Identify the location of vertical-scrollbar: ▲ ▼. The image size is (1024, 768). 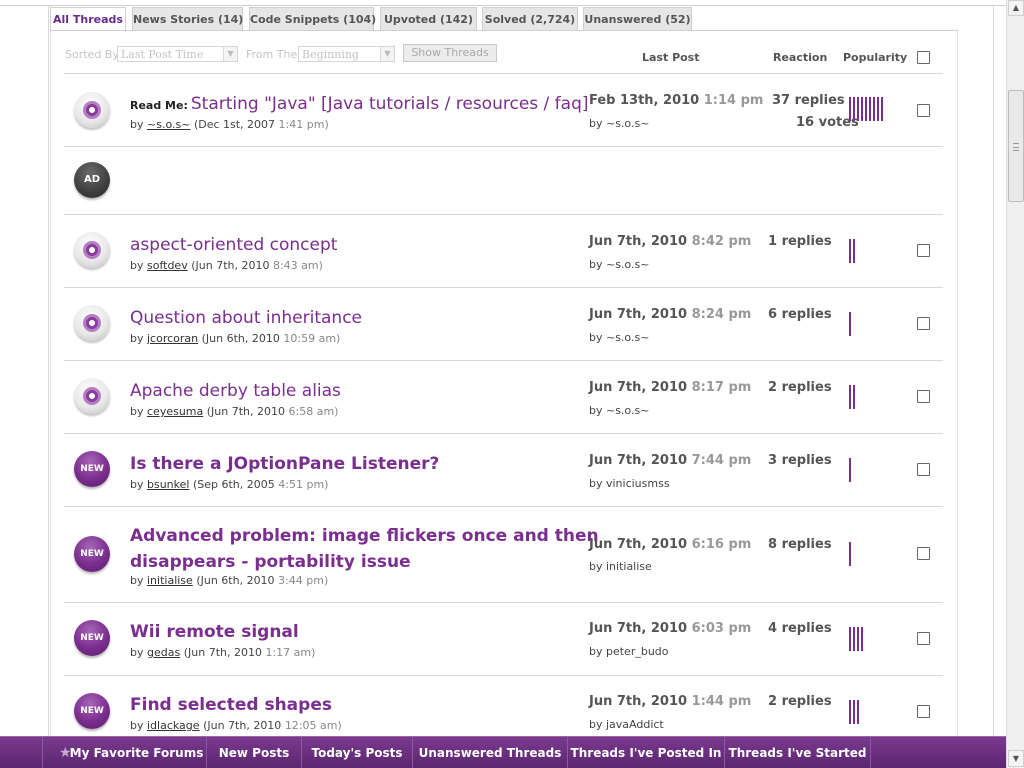
(1015, 384).